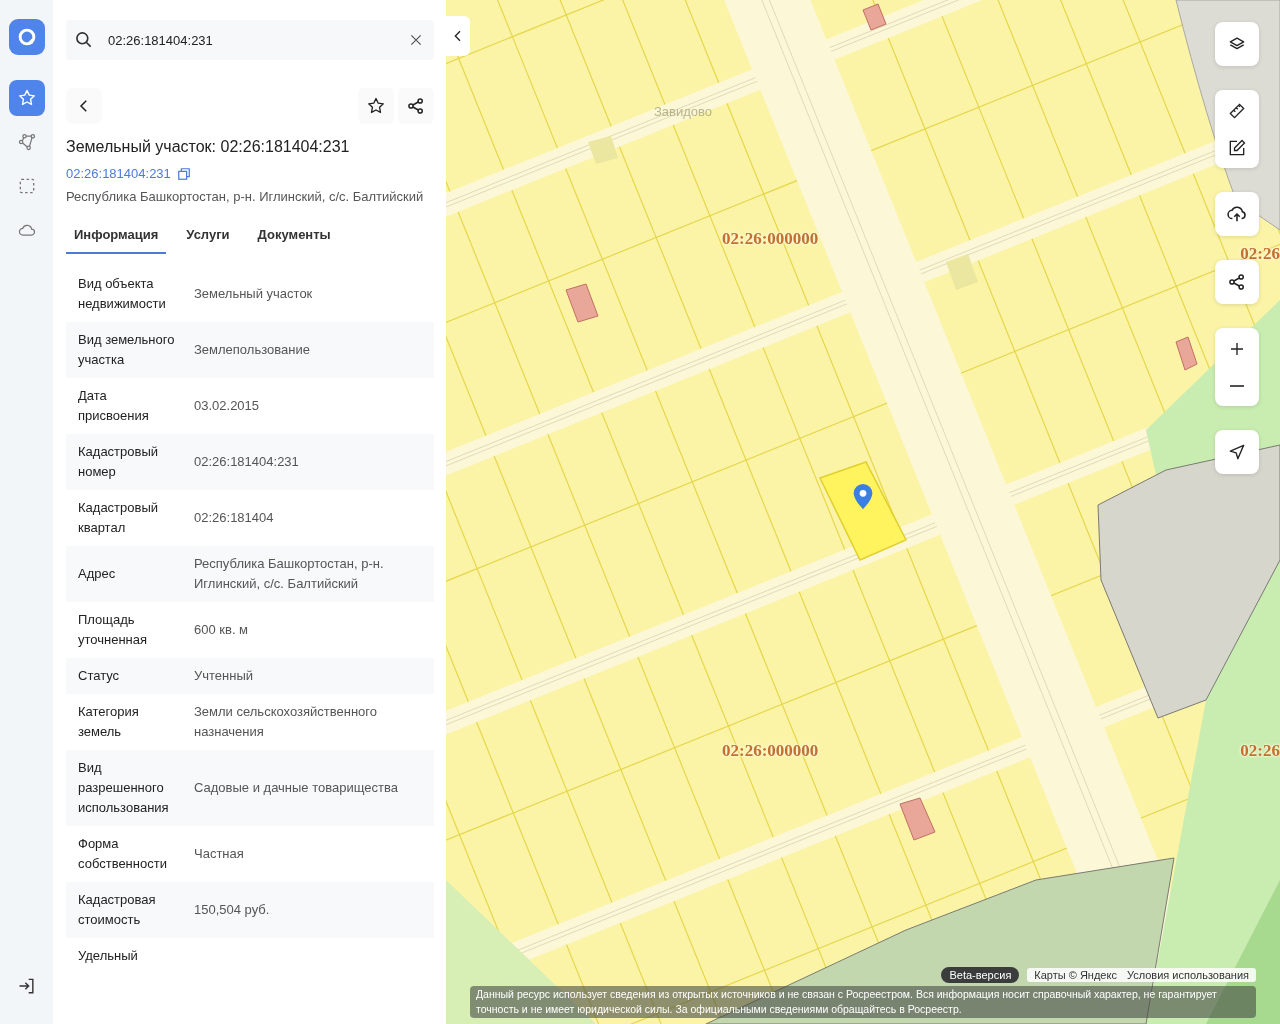 This screenshot has width=1280, height=1024. Describe the element at coordinates (26, 142) in the screenshot. I see `route-icon` at that location.